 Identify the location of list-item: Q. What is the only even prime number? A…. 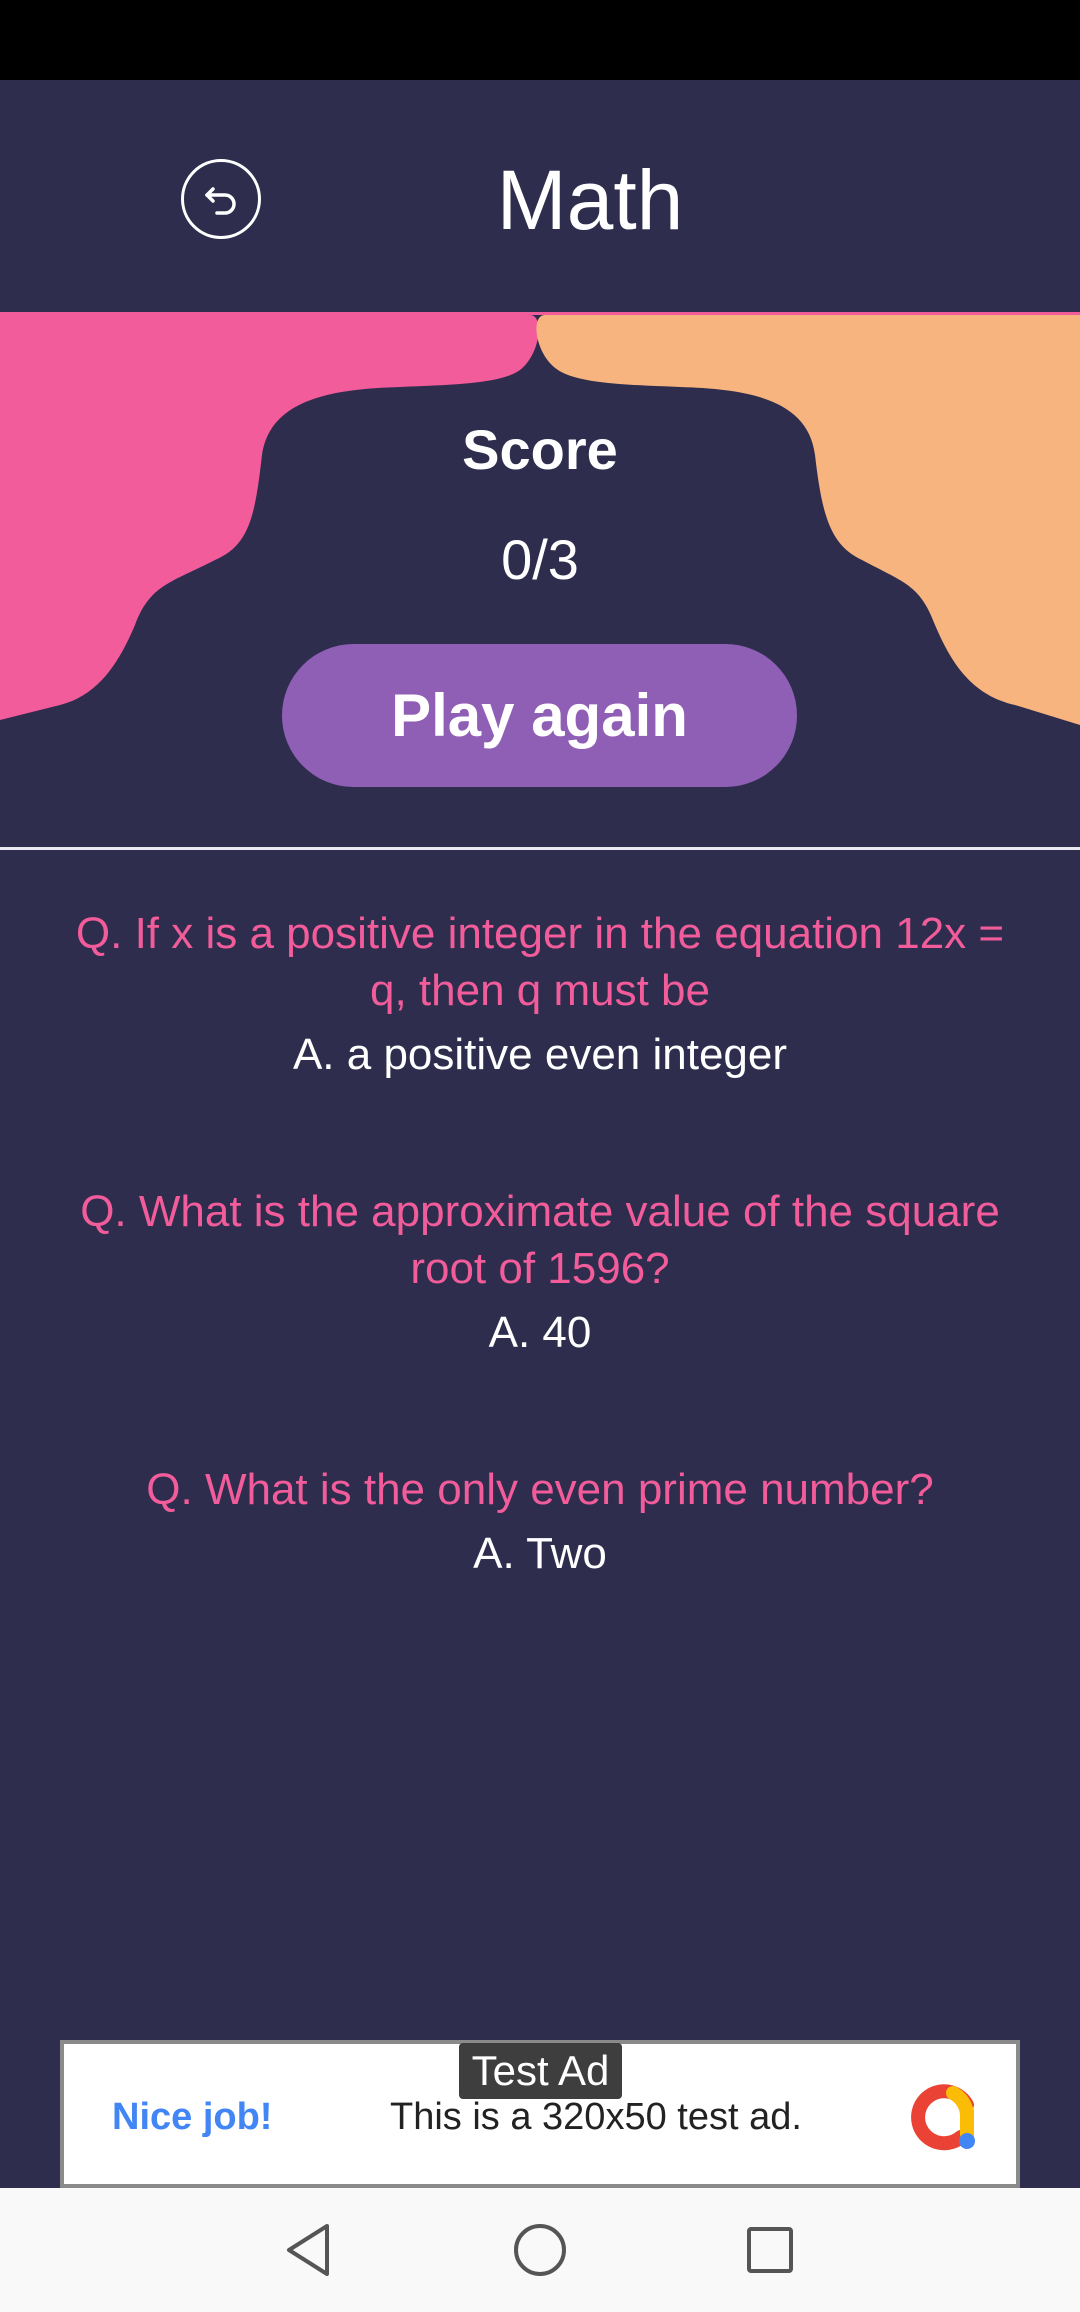
(540, 1521).